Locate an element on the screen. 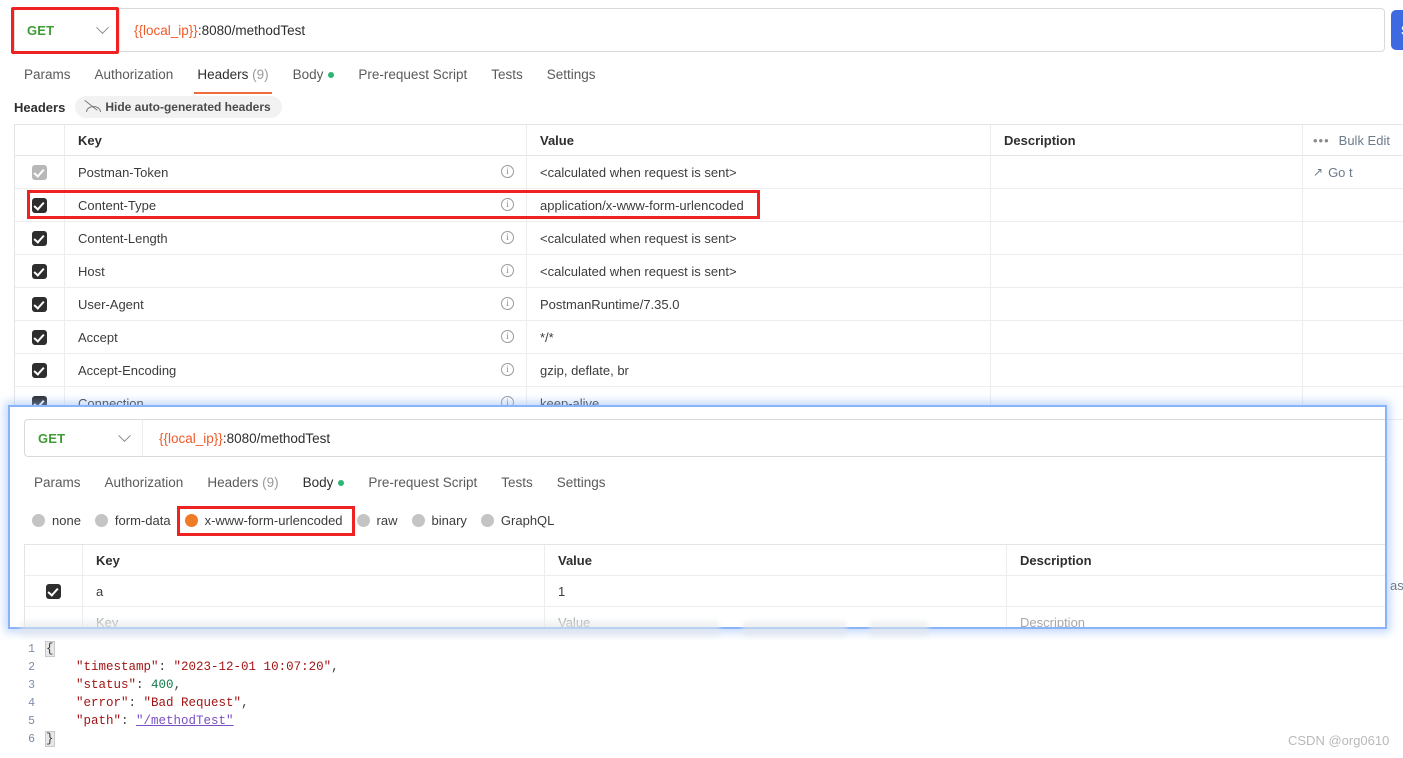  overlay-tab-params: Params is located at coordinates (57, 483).